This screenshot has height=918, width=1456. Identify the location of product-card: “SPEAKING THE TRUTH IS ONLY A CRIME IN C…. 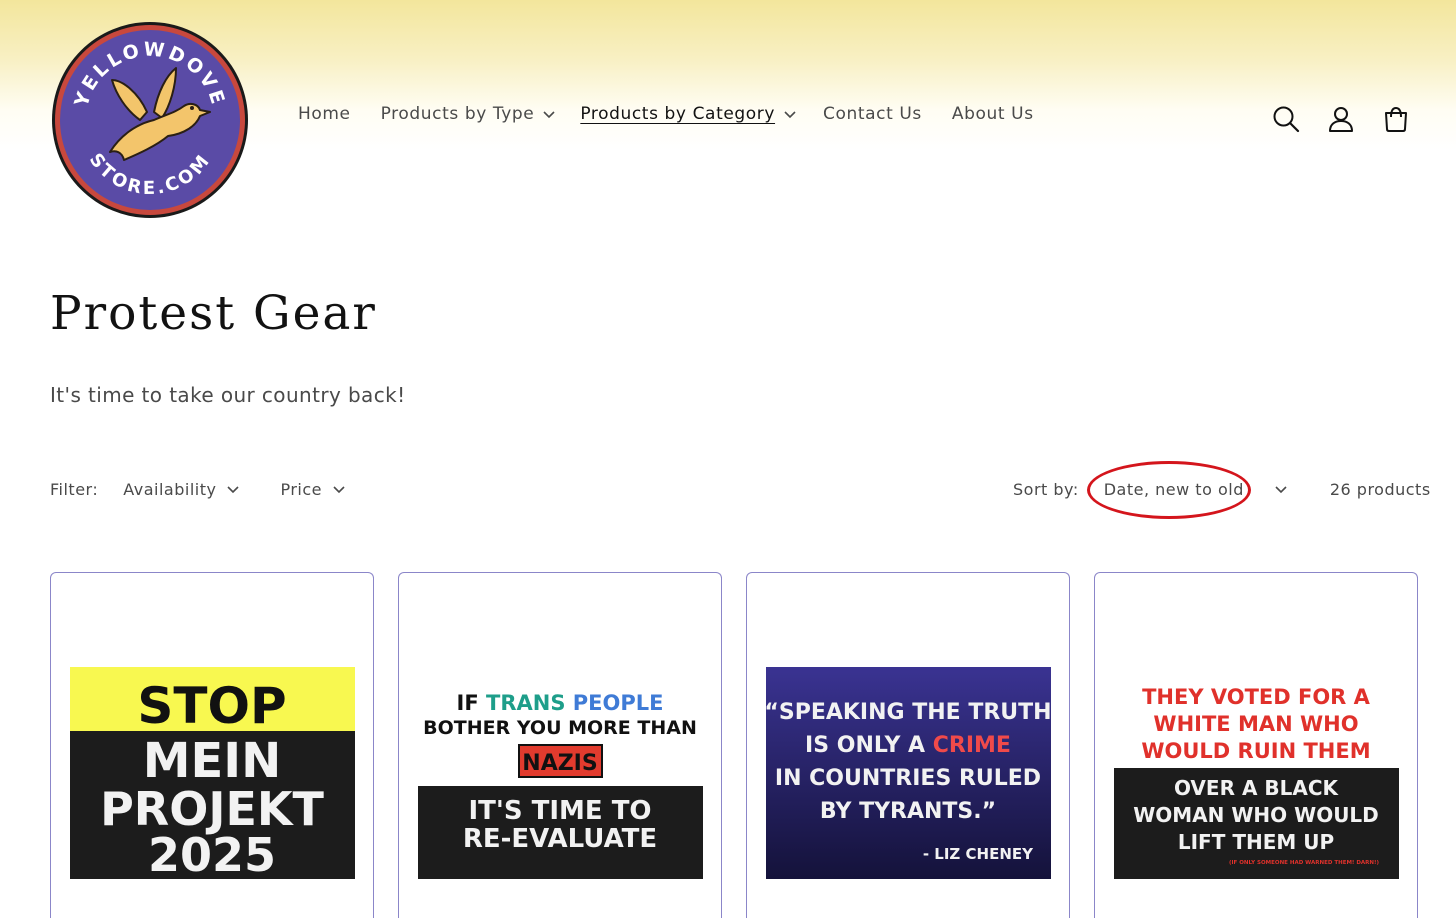
(908, 745).